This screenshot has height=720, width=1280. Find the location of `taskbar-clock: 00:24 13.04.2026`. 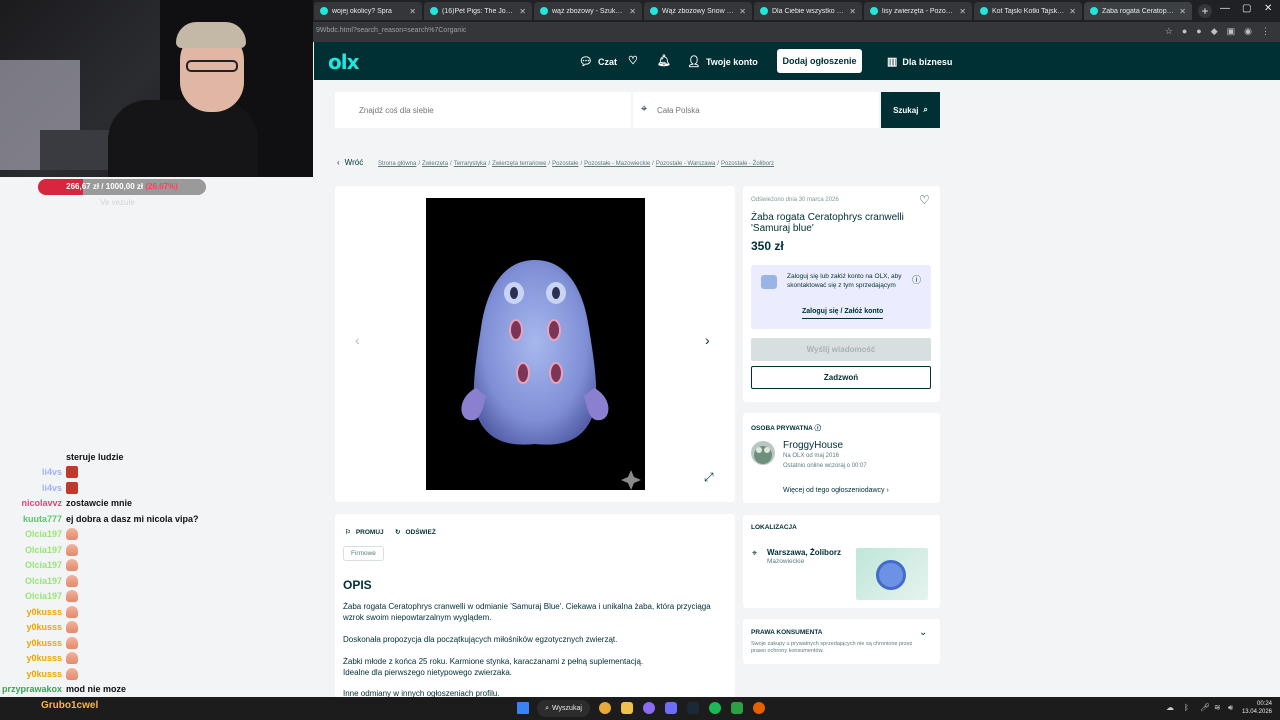

taskbar-clock: 00:24 13.04.2026 is located at coordinates (1257, 708).